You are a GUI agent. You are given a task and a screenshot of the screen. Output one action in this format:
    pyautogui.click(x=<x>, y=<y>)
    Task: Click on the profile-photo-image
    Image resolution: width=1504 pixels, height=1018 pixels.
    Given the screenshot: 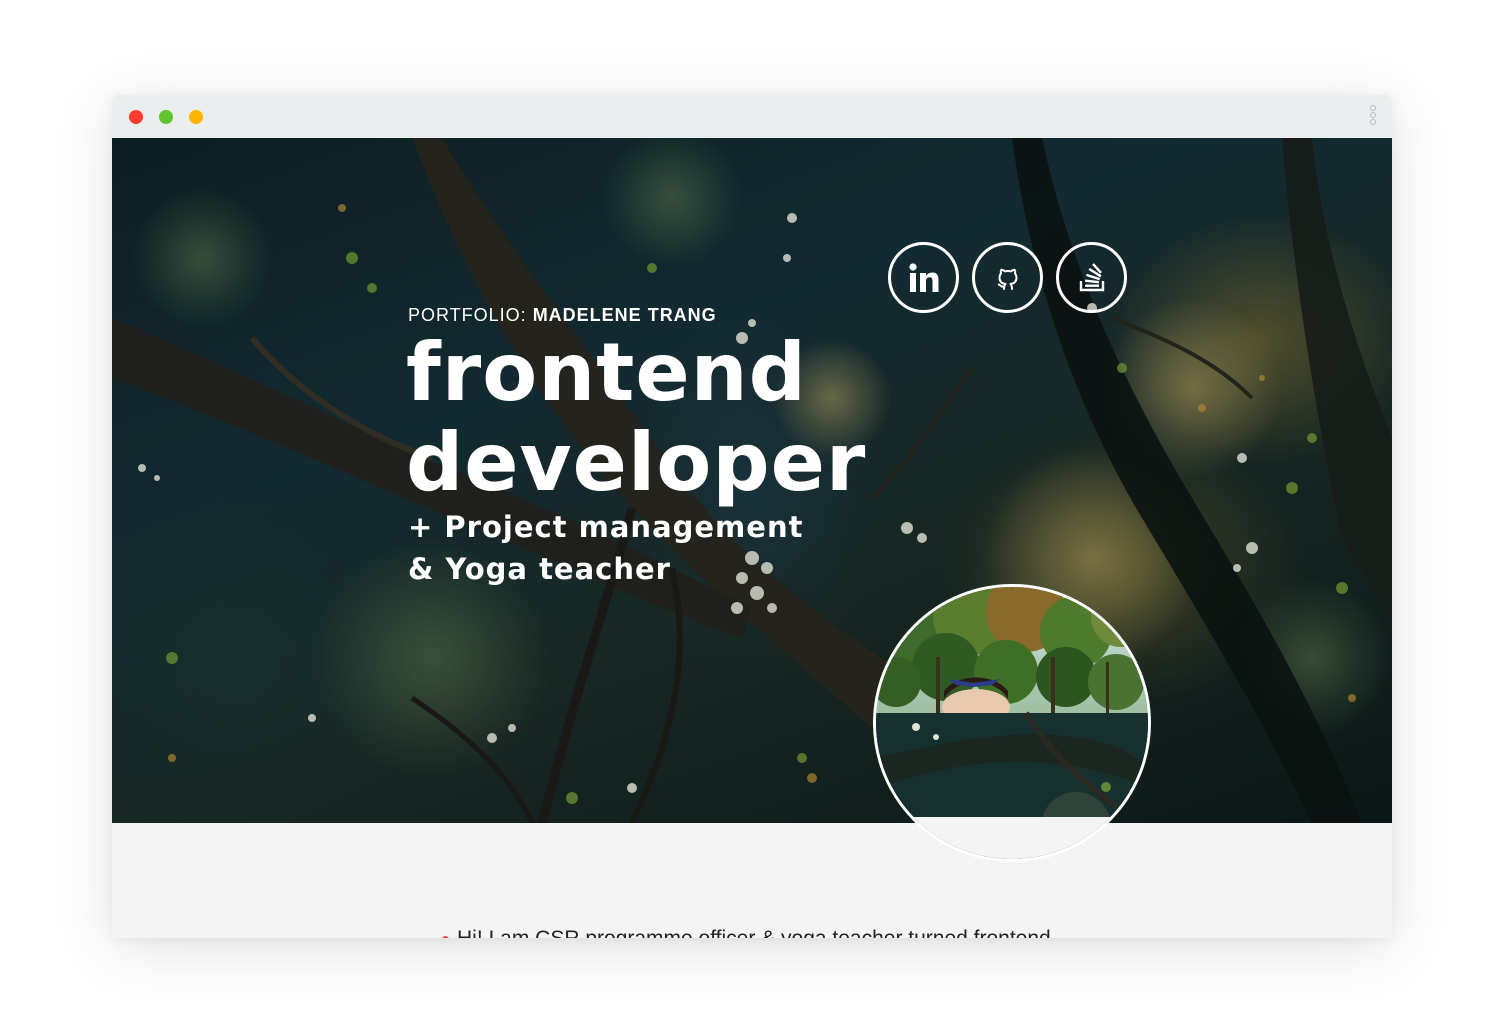 What is the action you would take?
    pyautogui.click(x=1012, y=723)
    